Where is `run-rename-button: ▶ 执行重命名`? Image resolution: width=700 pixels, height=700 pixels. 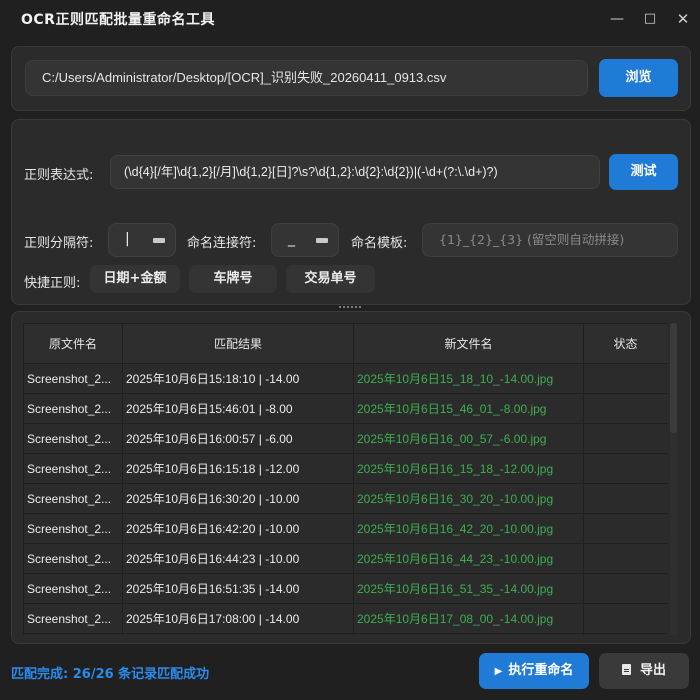 run-rename-button: ▶ 执行重命名 is located at coordinates (534, 671).